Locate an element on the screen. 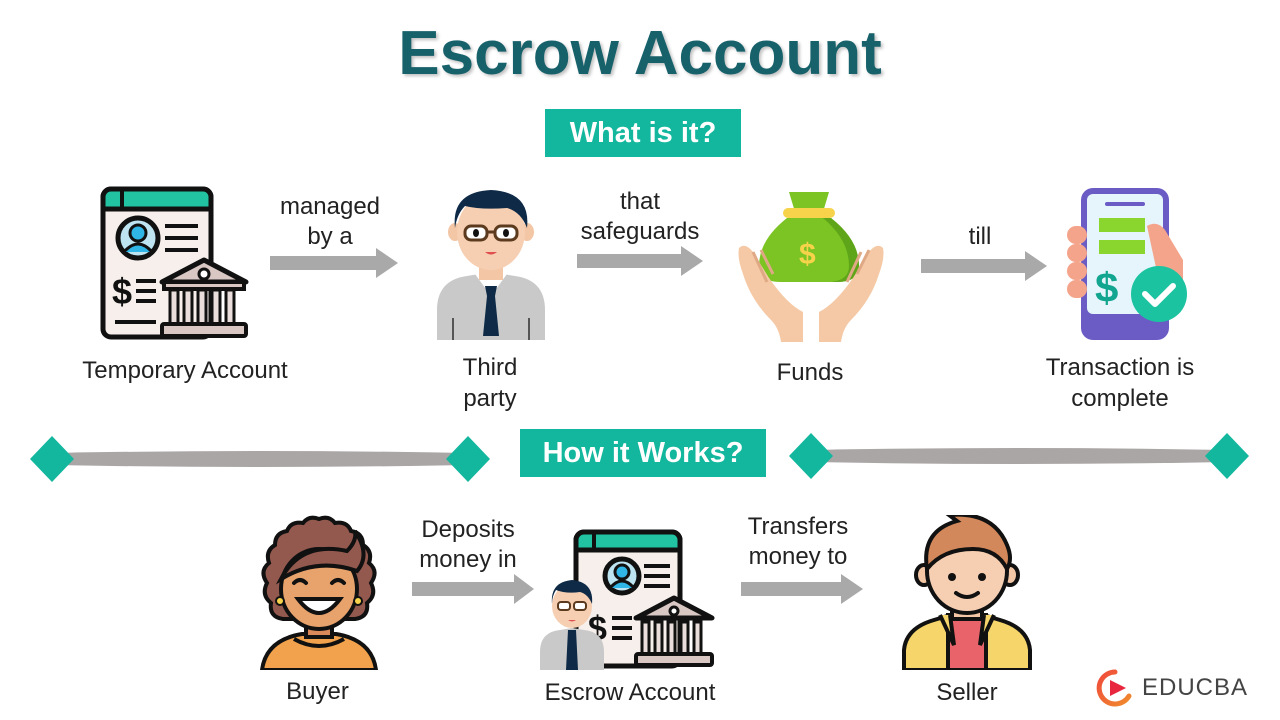 The height and width of the screenshot is (720, 1280). section-badge-how: How it Works? is located at coordinates (643, 453).